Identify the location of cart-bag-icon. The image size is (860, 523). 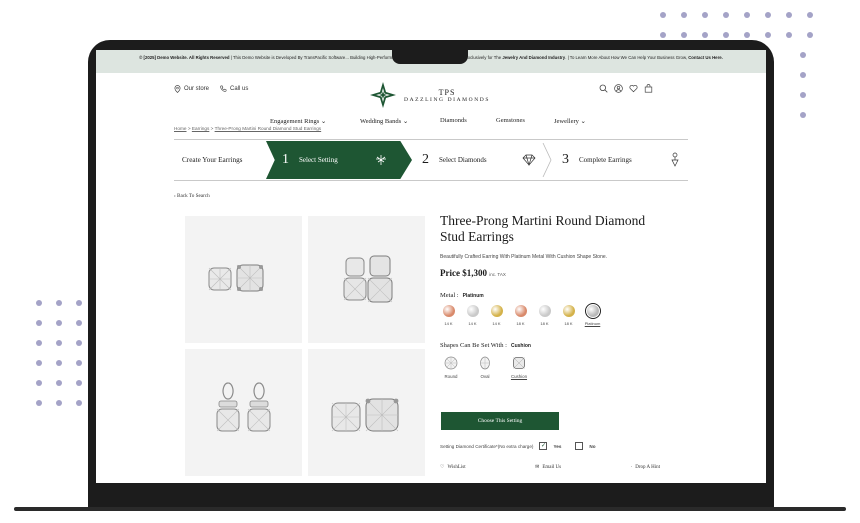
(648, 88).